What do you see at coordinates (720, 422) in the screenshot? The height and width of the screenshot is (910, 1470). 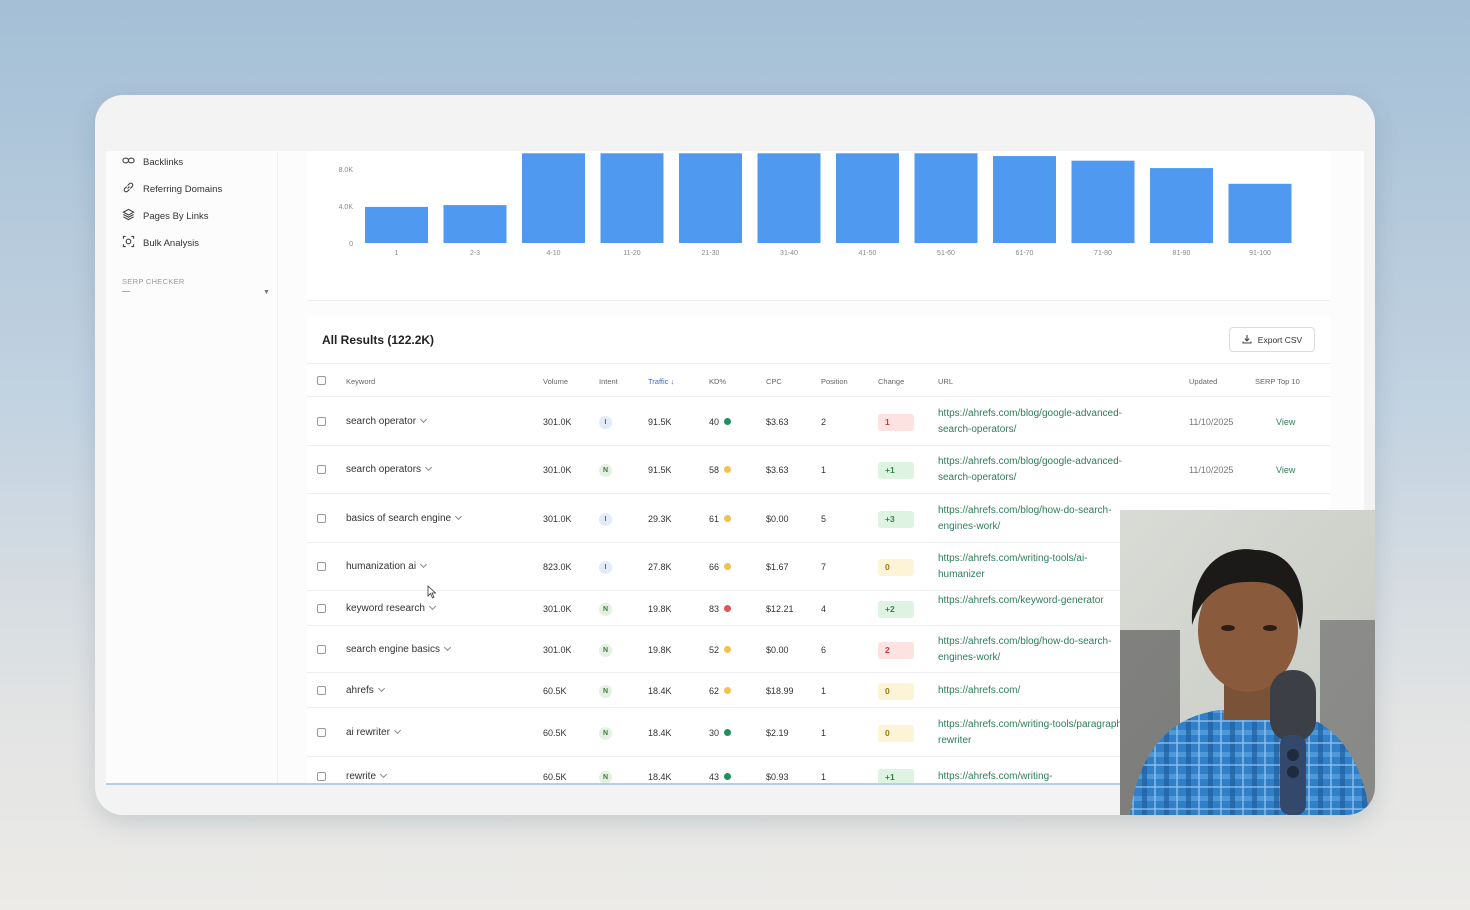 I see `kd-cell: 40` at bounding box center [720, 422].